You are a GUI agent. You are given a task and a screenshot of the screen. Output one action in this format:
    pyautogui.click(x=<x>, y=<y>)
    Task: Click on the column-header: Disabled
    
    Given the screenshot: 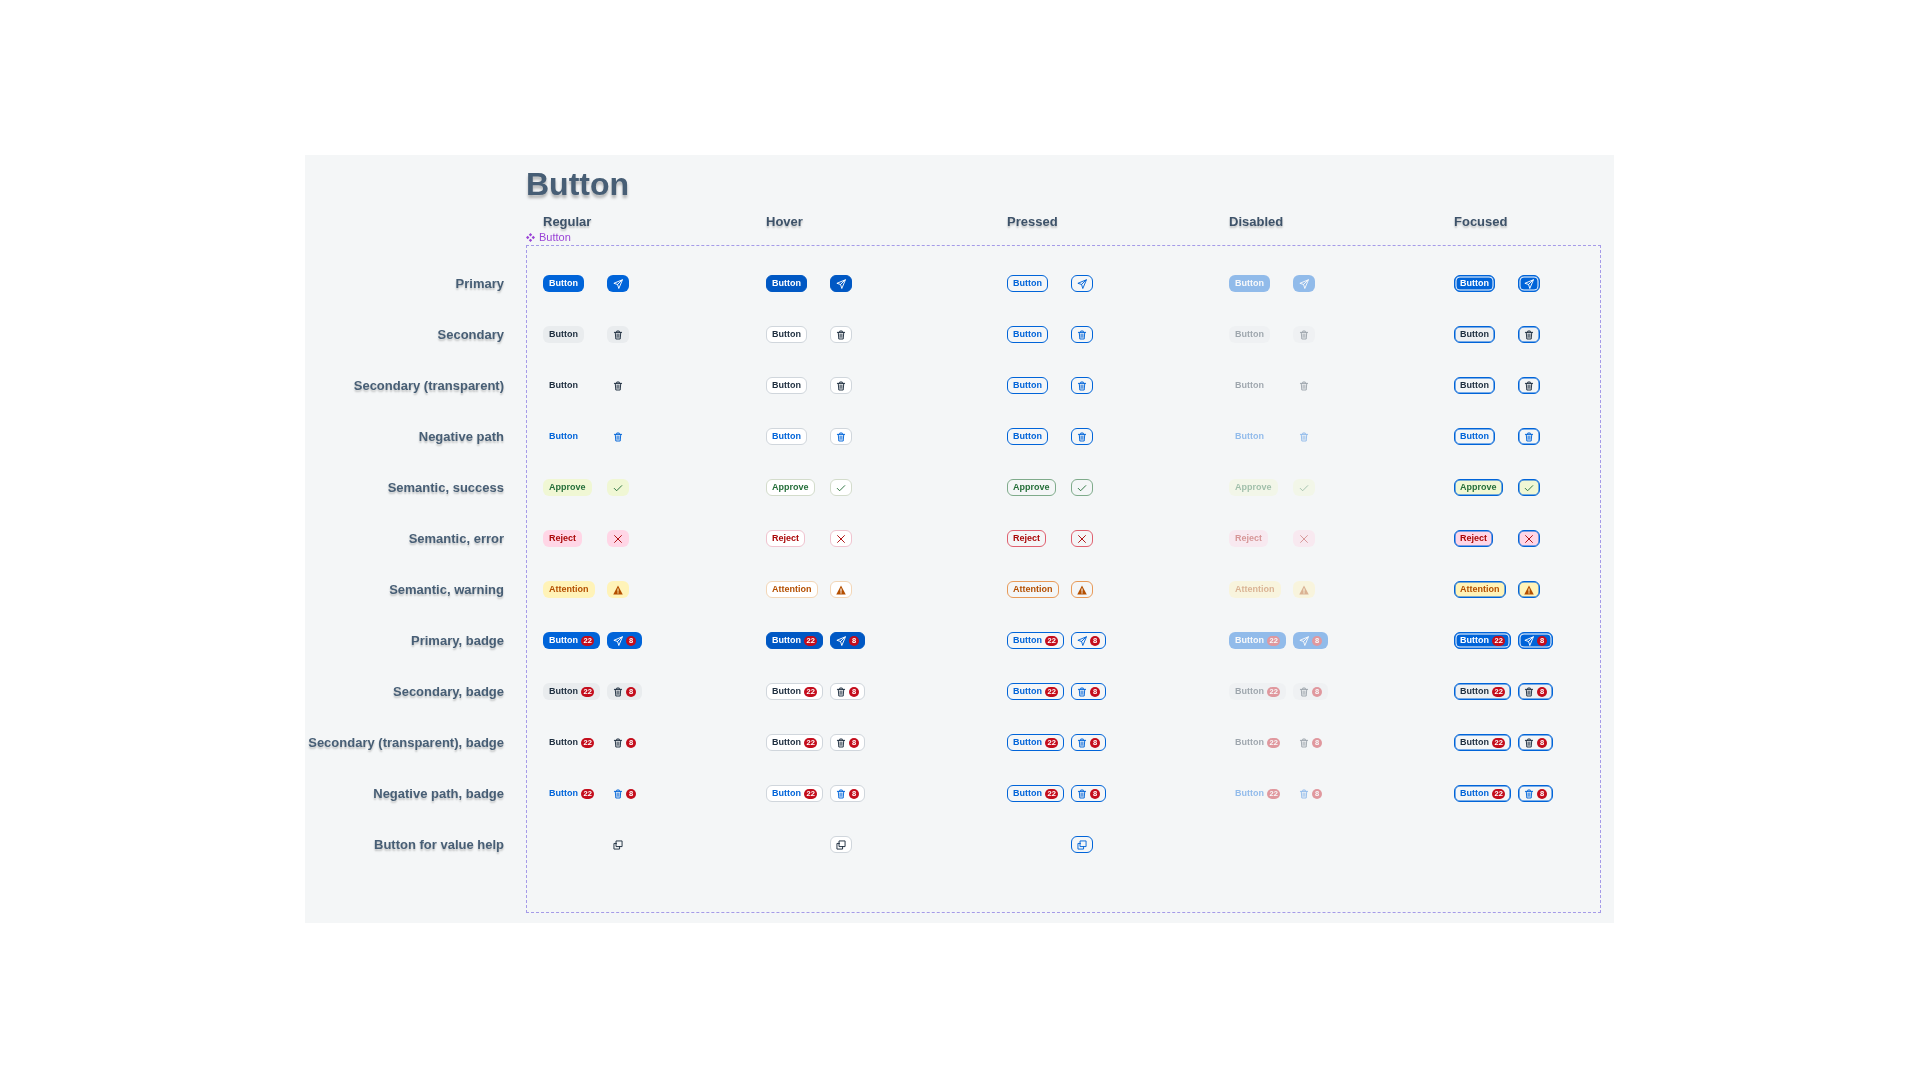 What is the action you would take?
    pyautogui.click(x=1256, y=222)
    